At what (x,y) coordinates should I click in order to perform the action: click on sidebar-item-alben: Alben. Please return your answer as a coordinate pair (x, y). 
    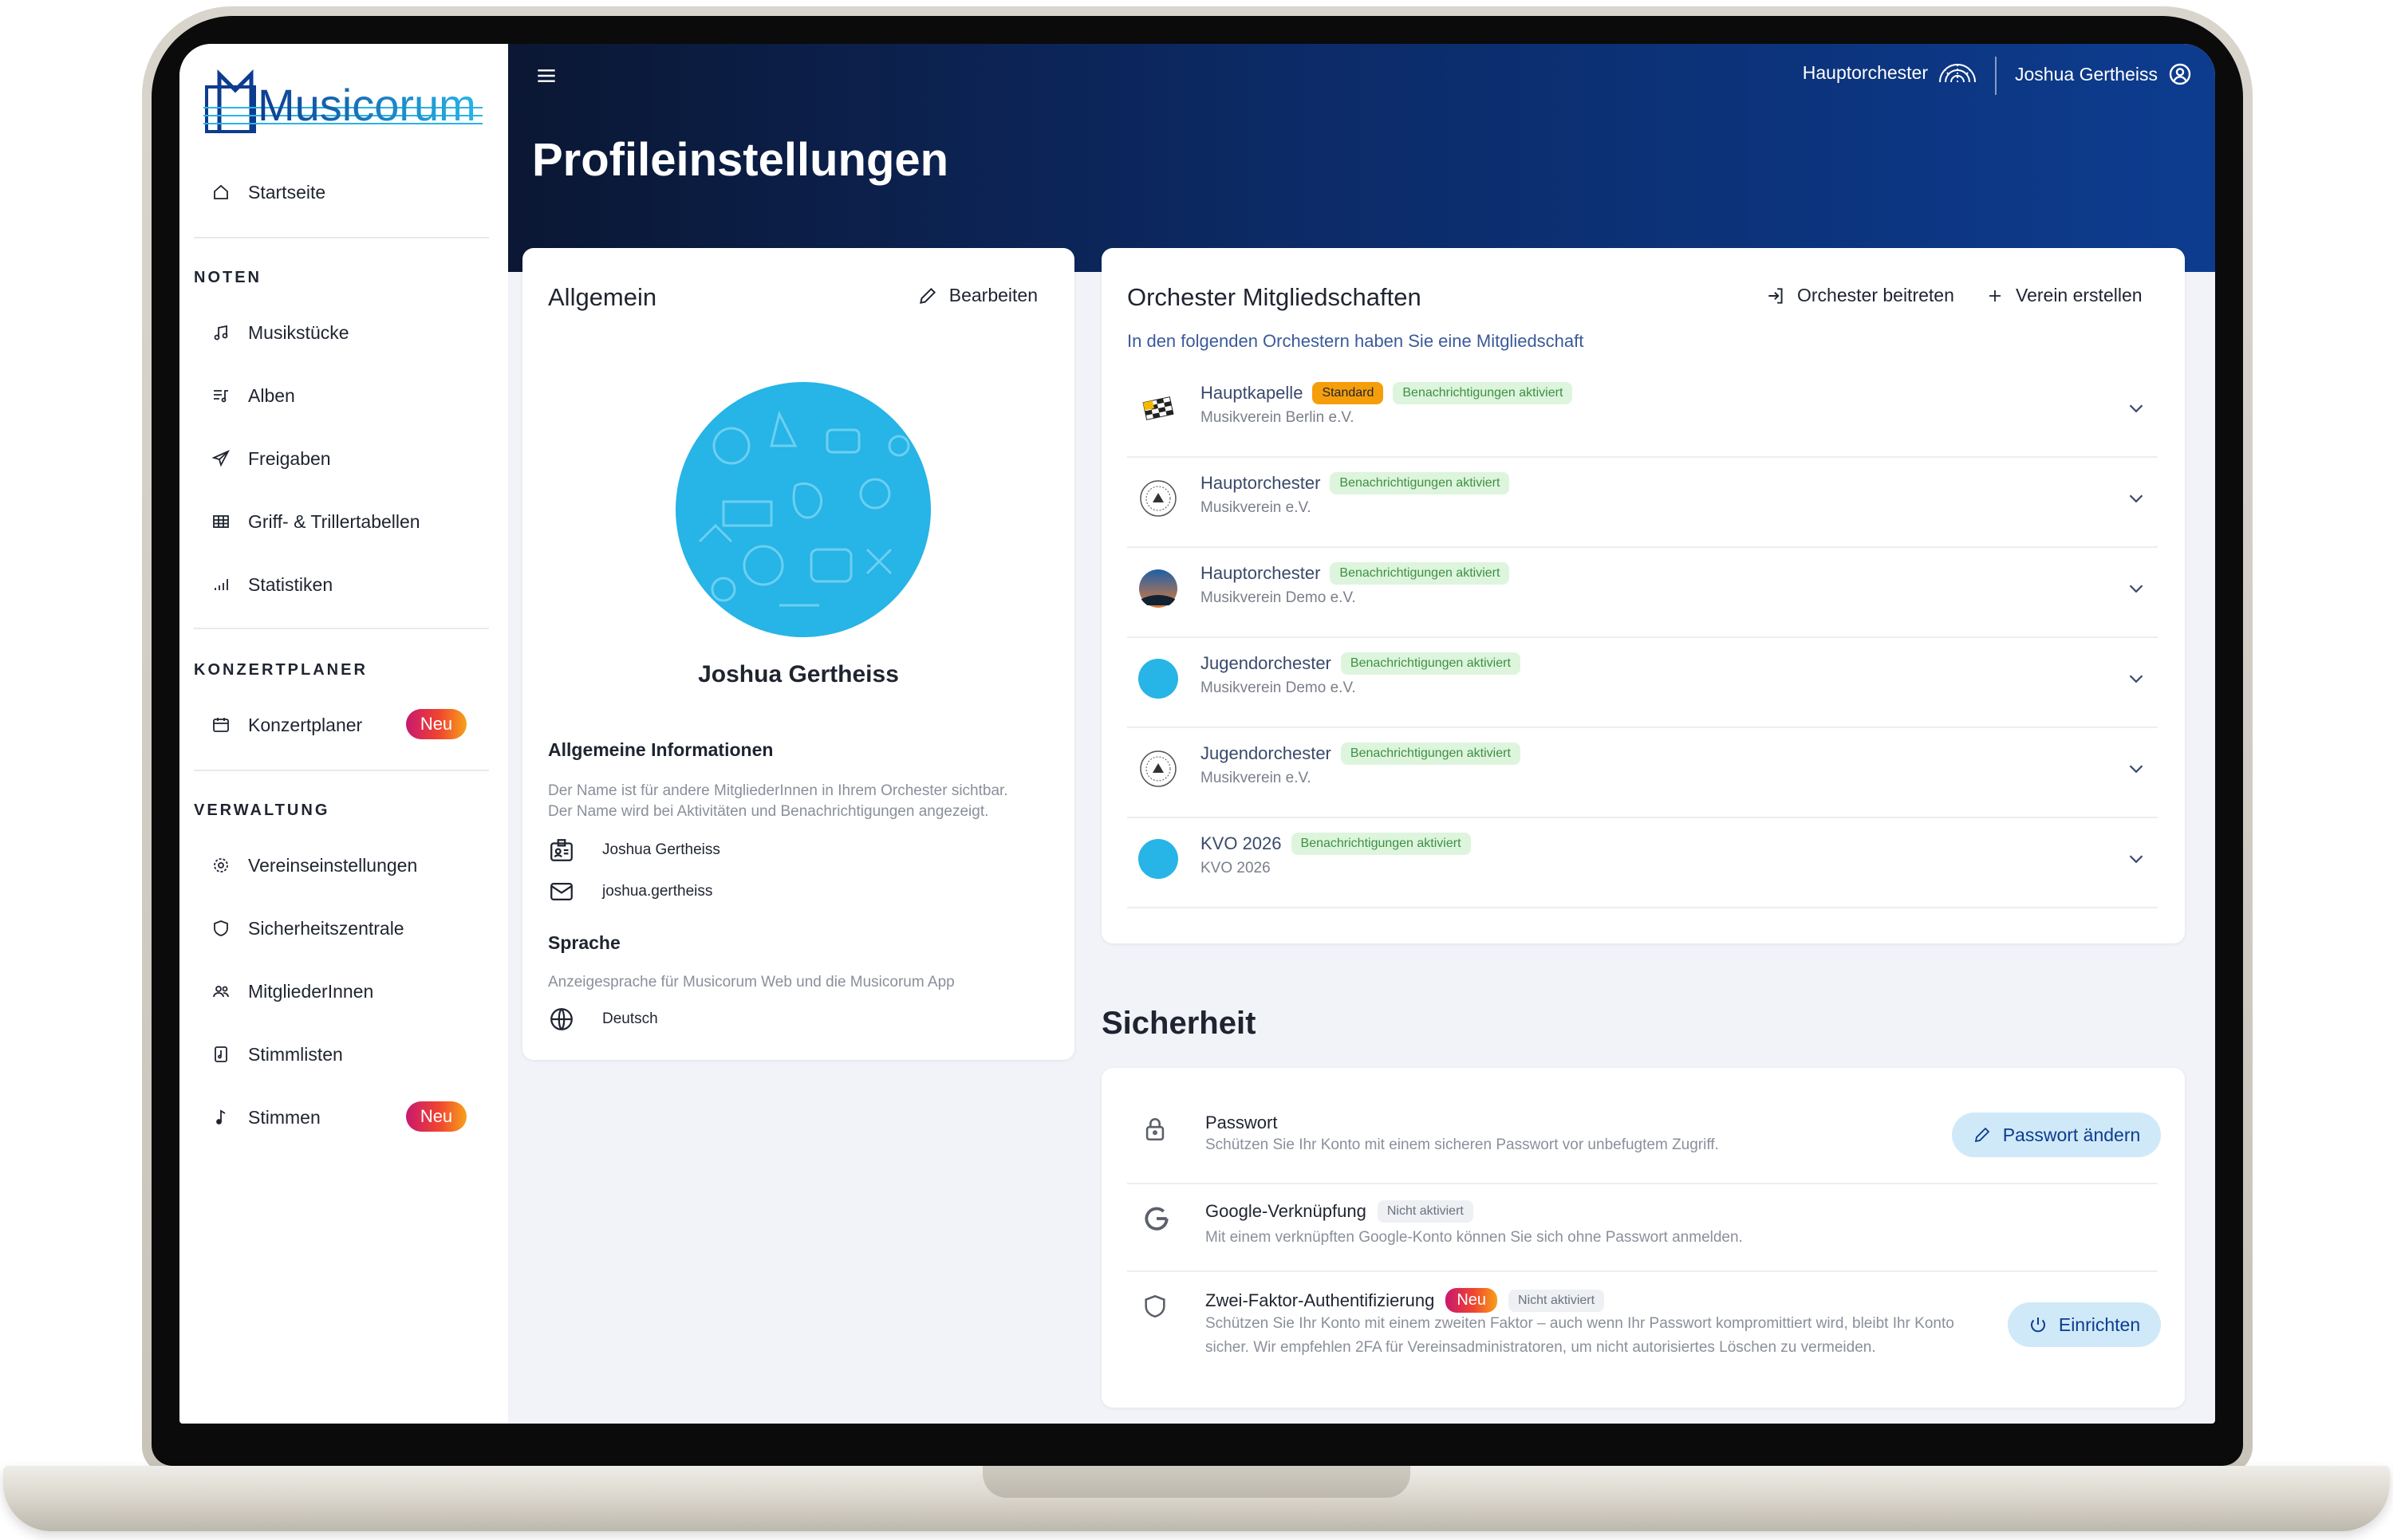
    Looking at the image, I should click on (253, 395).